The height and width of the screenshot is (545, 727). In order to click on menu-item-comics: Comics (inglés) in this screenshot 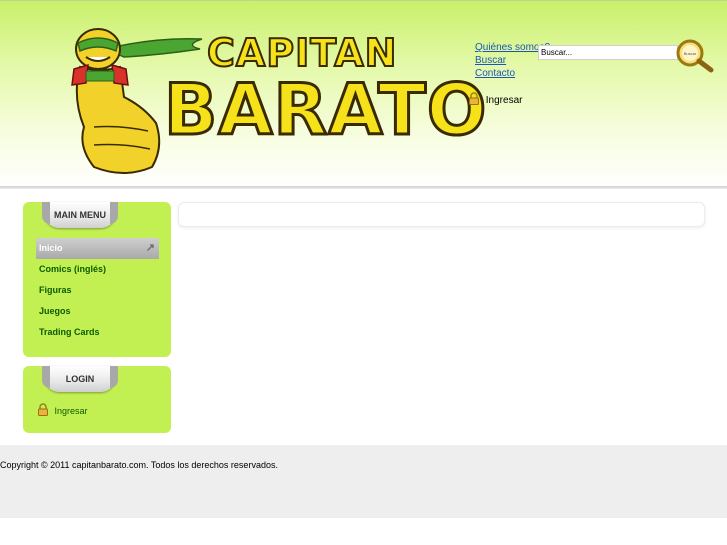, I will do `click(97, 269)`.